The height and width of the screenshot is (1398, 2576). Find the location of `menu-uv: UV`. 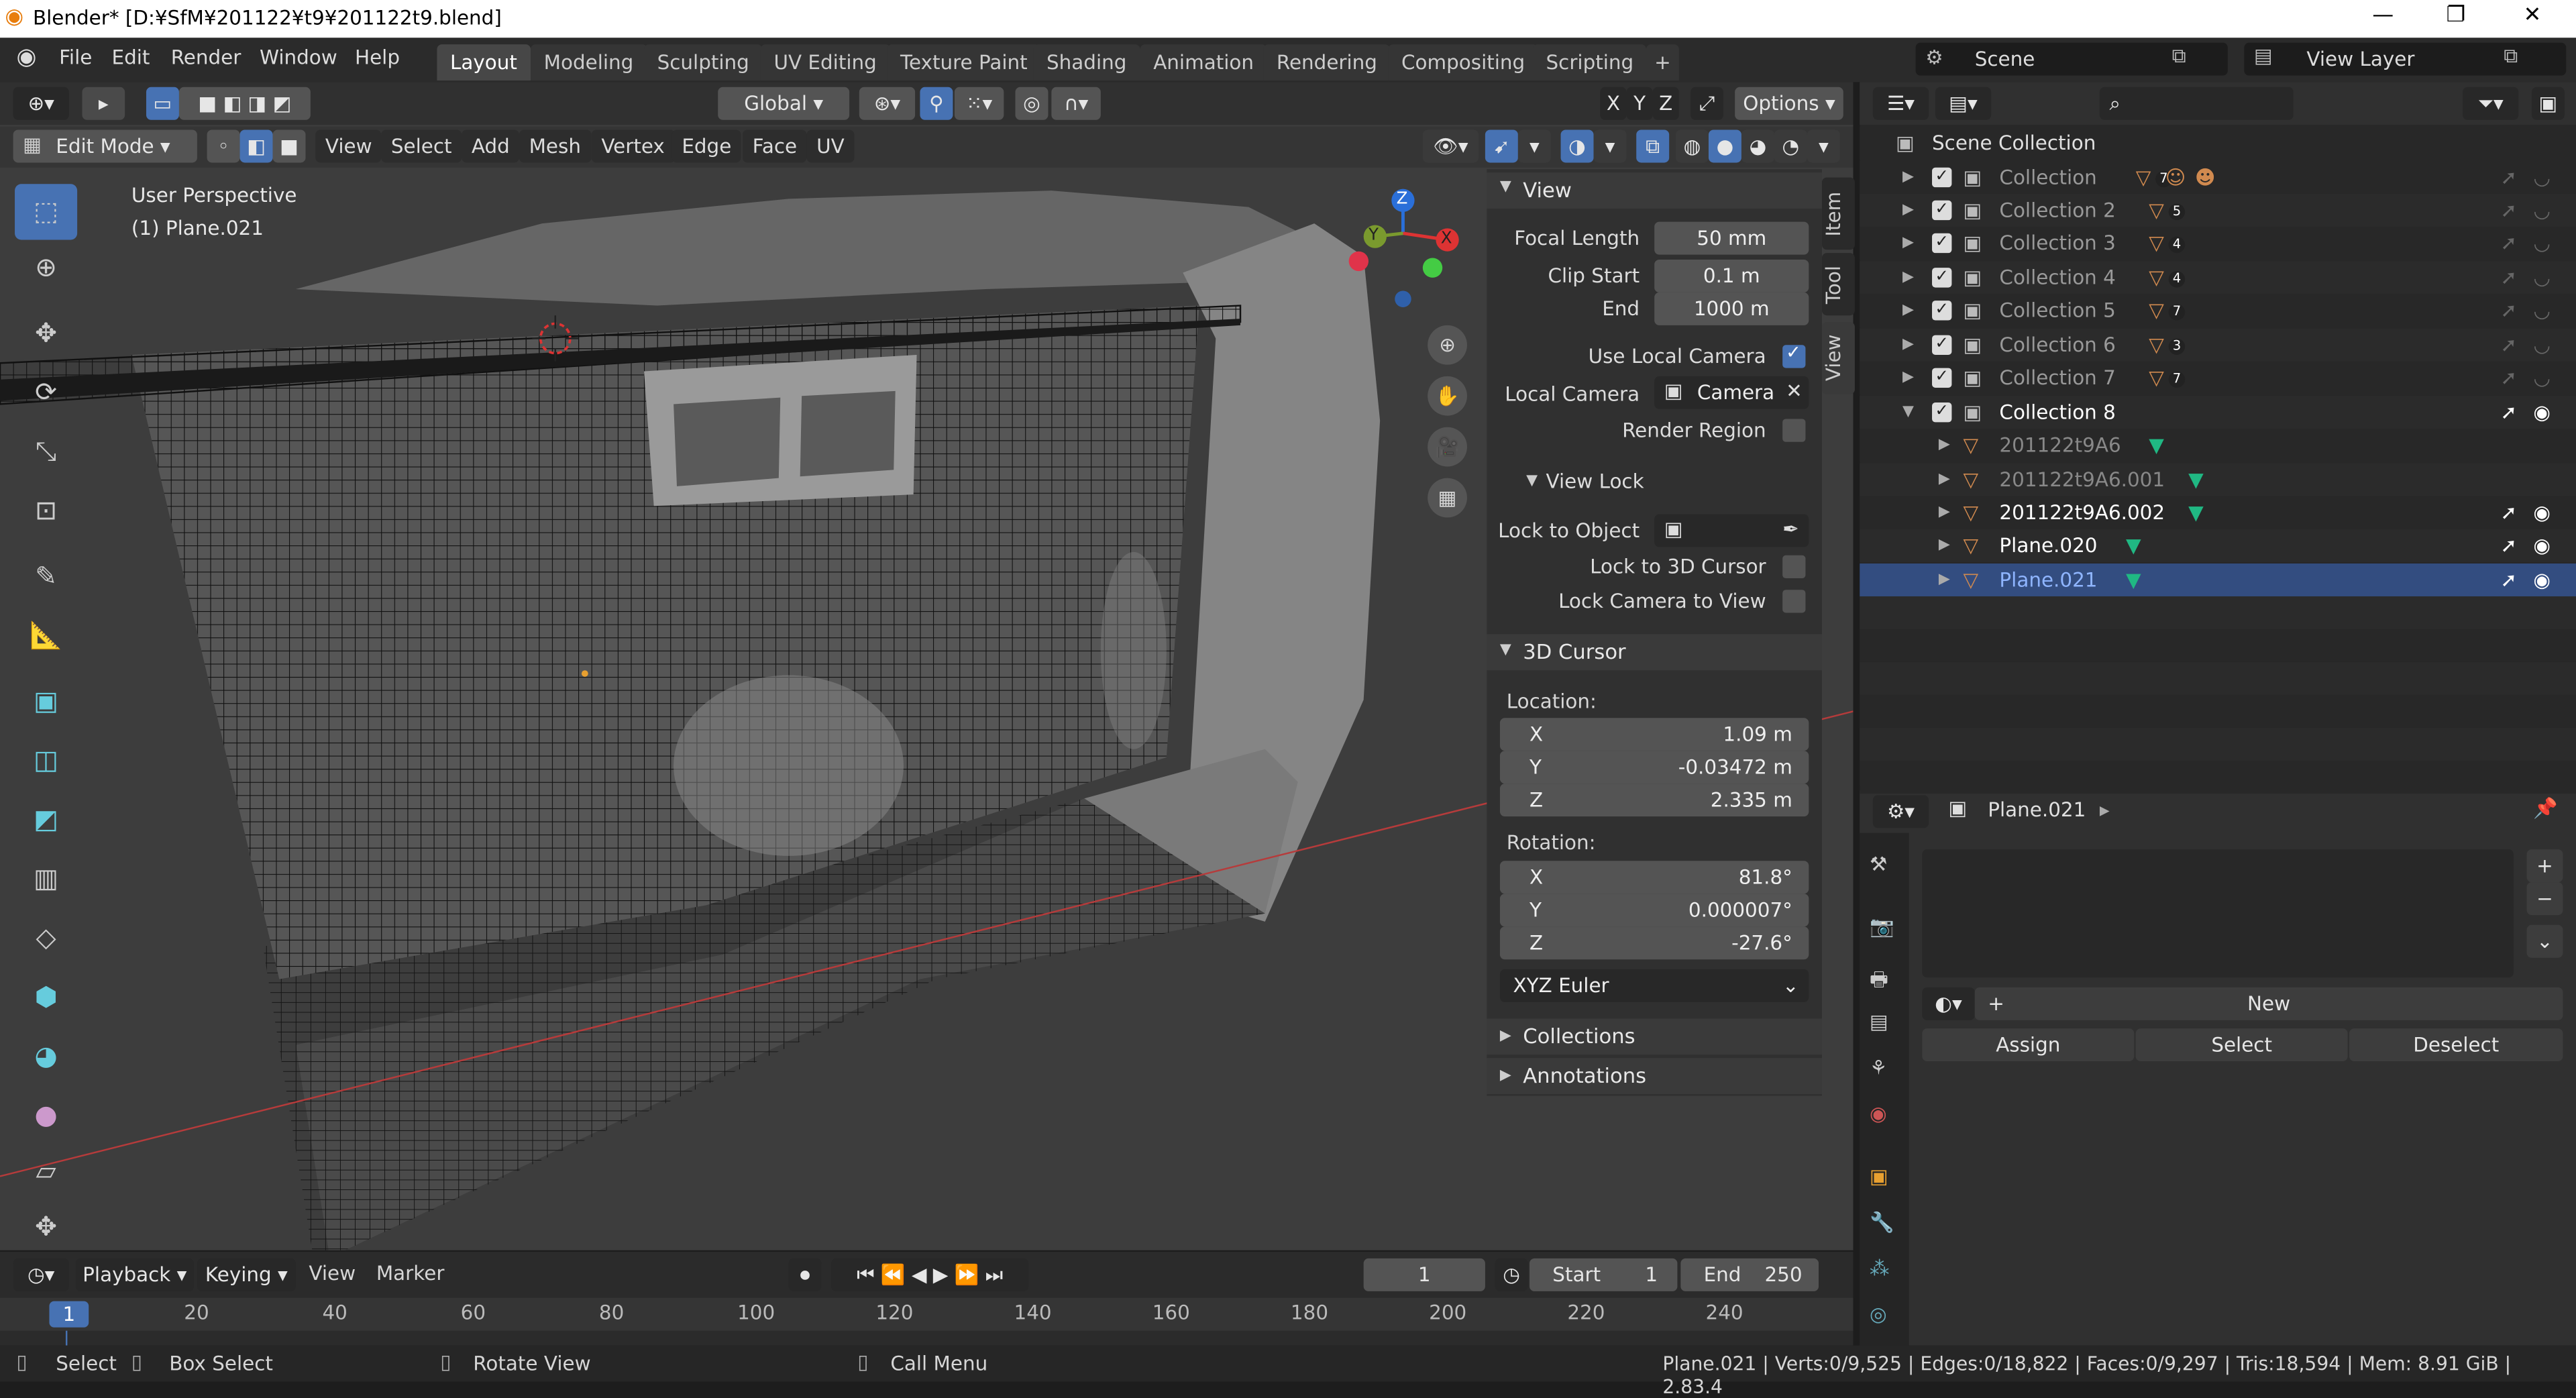

menu-uv: UV is located at coordinates (830, 146).